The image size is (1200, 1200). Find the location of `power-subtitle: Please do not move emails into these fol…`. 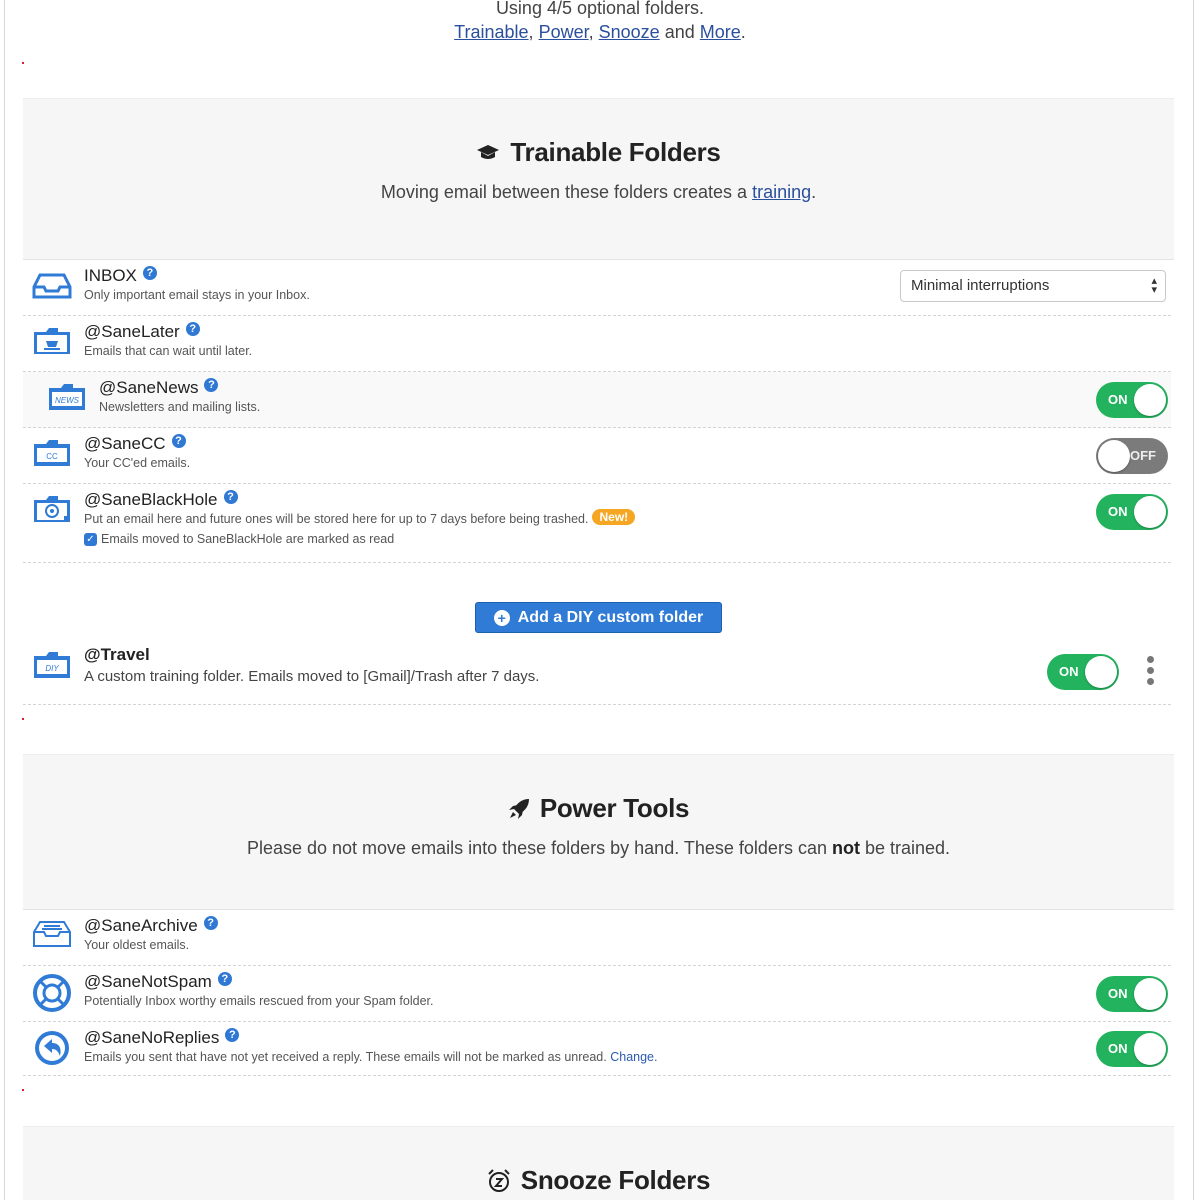

power-subtitle: Please do not move emails into these fol… is located at coordinates (598, 848).